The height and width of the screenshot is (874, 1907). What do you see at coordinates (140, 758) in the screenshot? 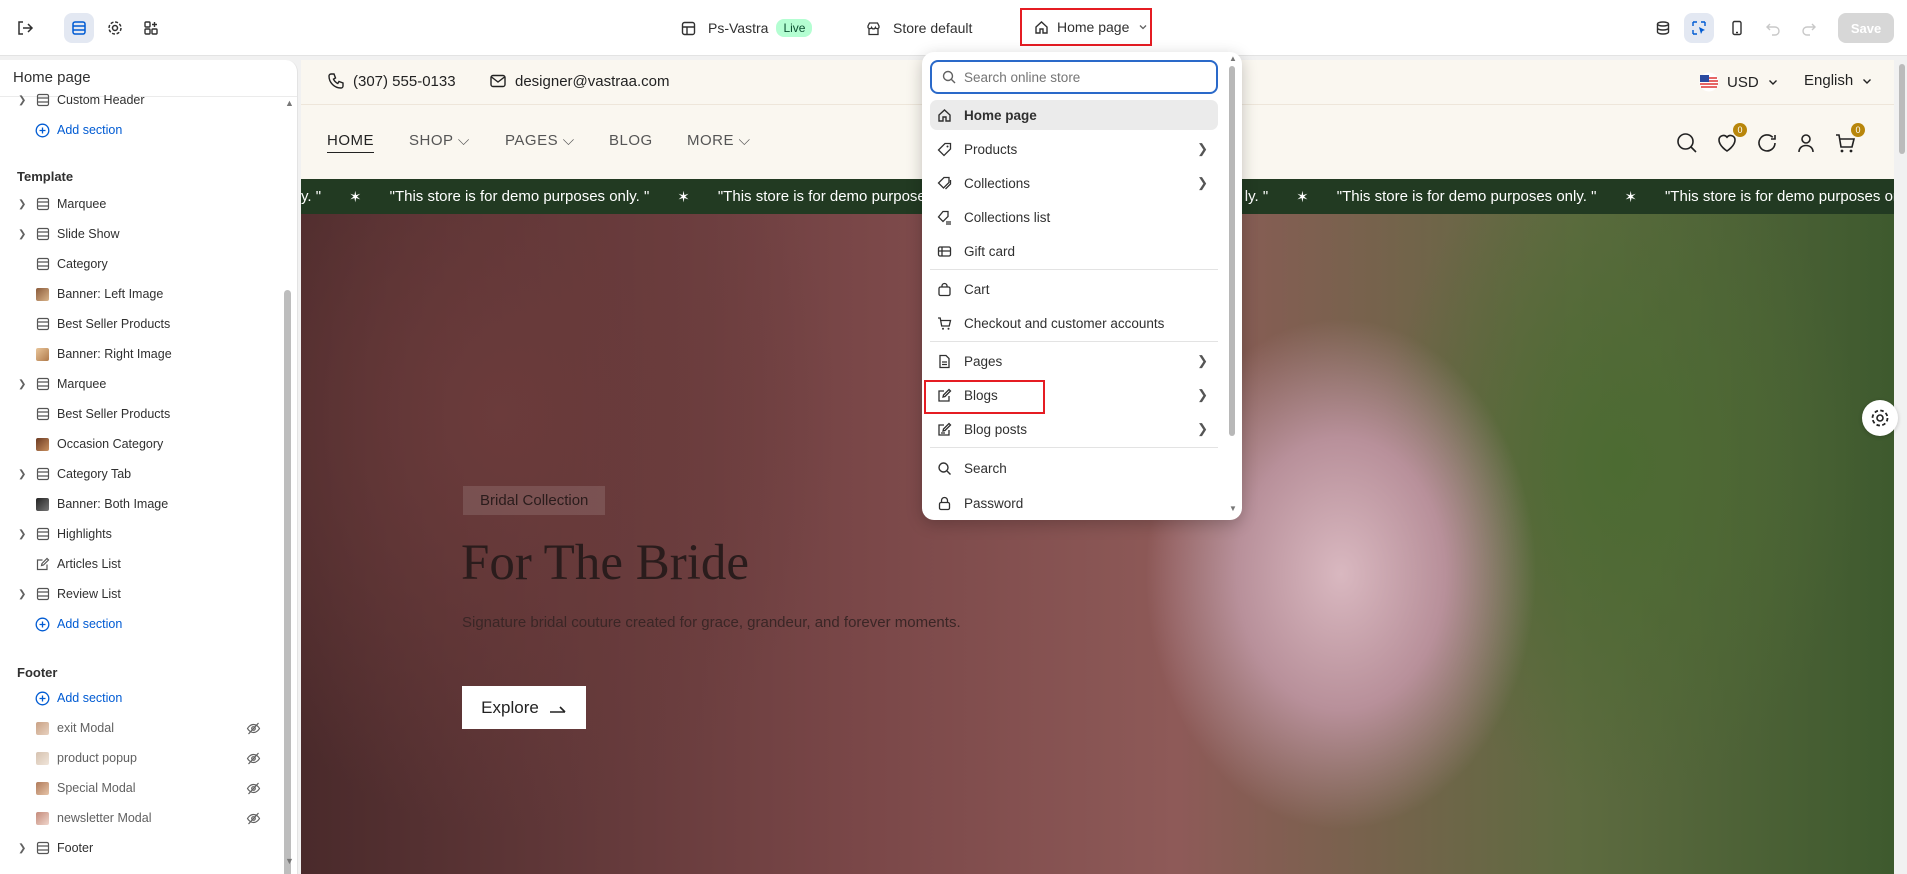
I see `sidebar-item-product-popup: product popup` at bounding box center [140, 758].